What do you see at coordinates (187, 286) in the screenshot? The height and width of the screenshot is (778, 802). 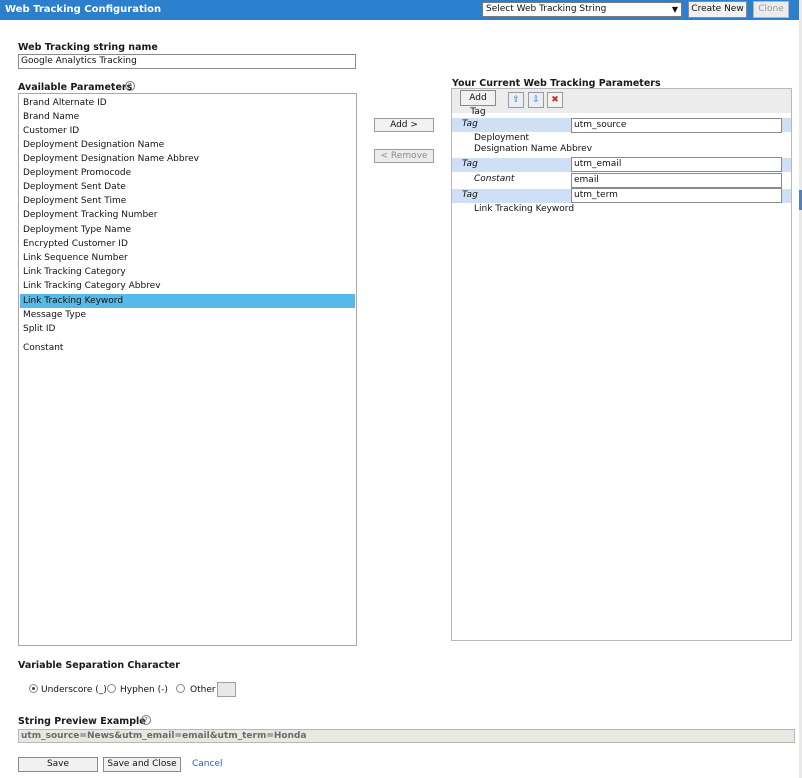 I see `list-item: Link Tracking Category Abbrev` at bounding box center [187, 286].